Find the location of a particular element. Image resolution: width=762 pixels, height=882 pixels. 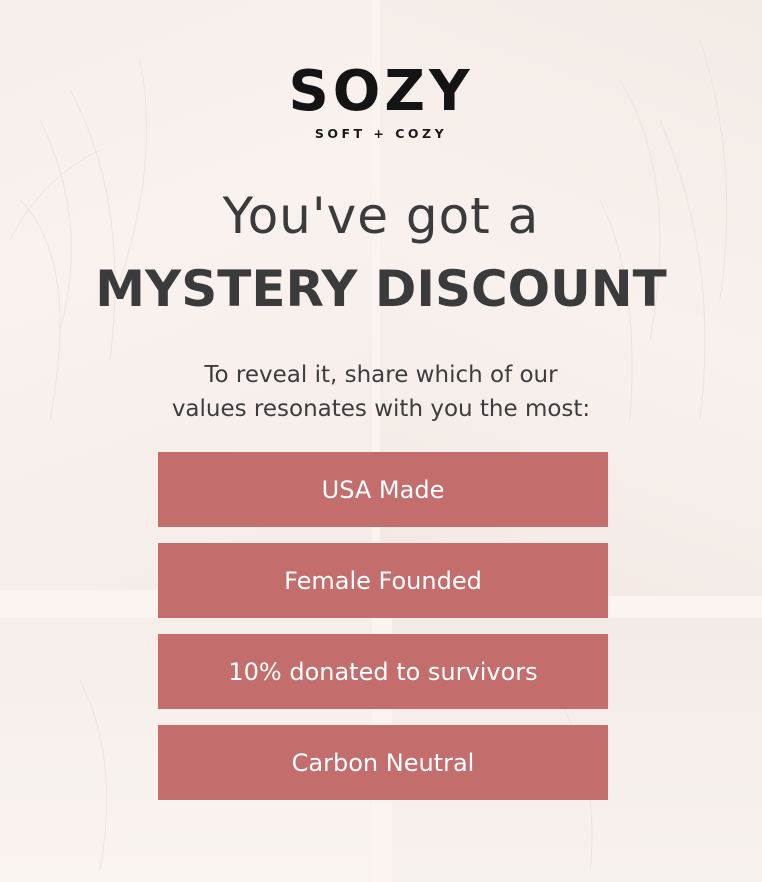

headline-intro: You've got a is located at coordinates (381, 216).